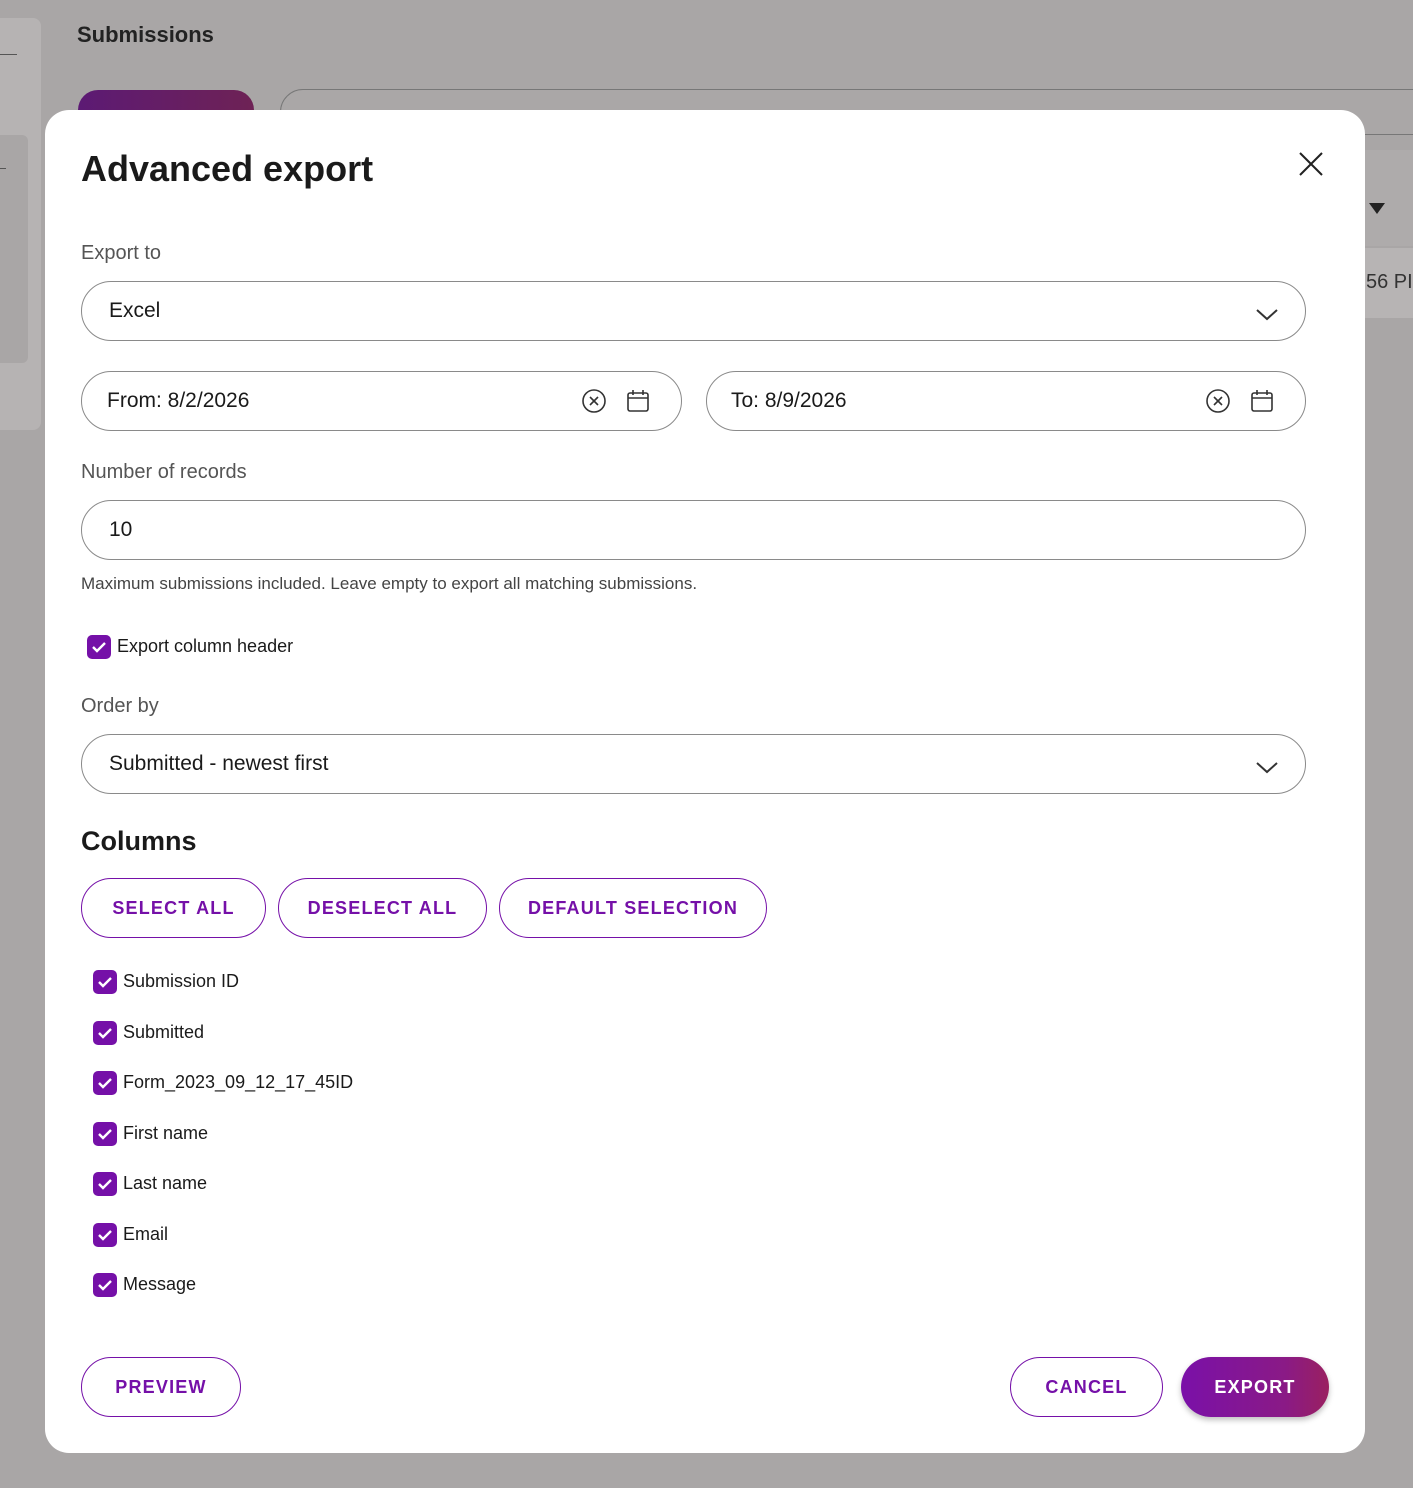  Describe the element at coordinates (161, 1387) in the screenshot. I see `preview-button: PREVIEW` at that location.